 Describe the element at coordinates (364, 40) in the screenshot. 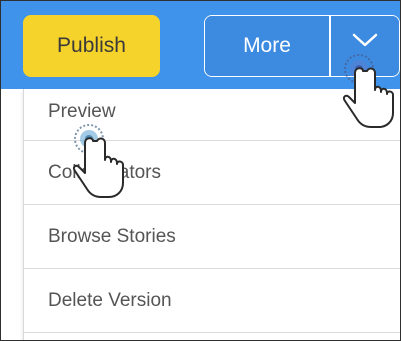

I see `chevron-down-icon` at that location.